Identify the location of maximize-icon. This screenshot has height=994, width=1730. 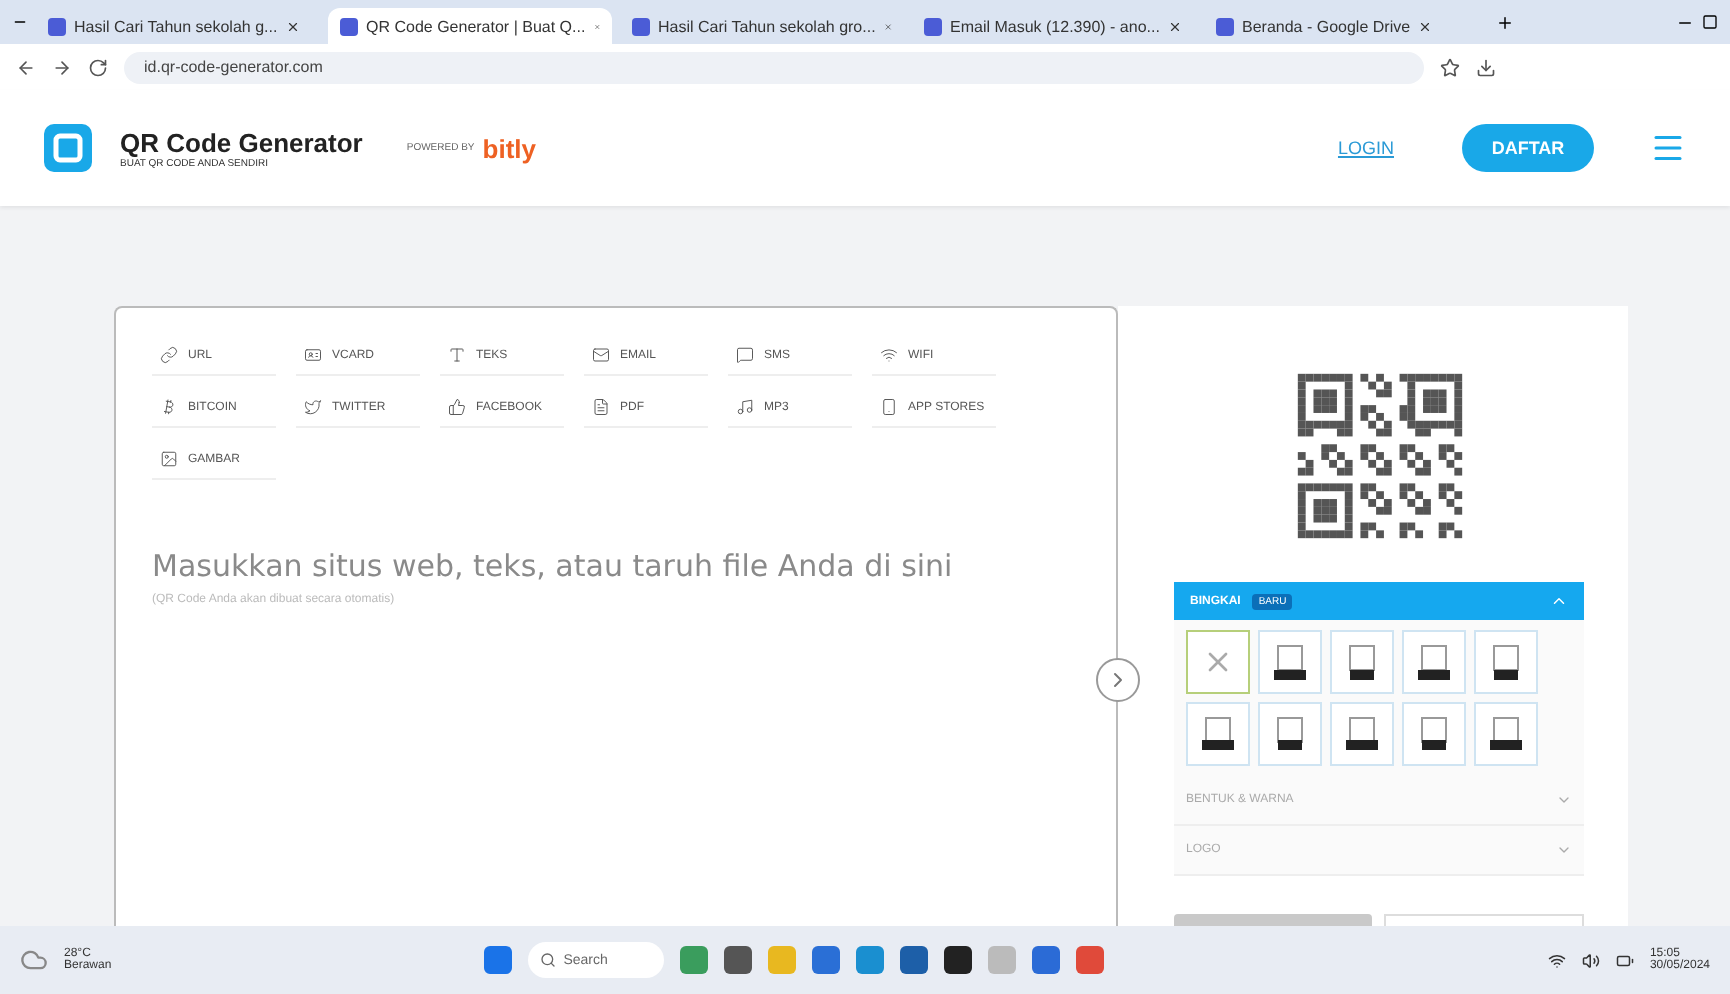
(1710, 22).